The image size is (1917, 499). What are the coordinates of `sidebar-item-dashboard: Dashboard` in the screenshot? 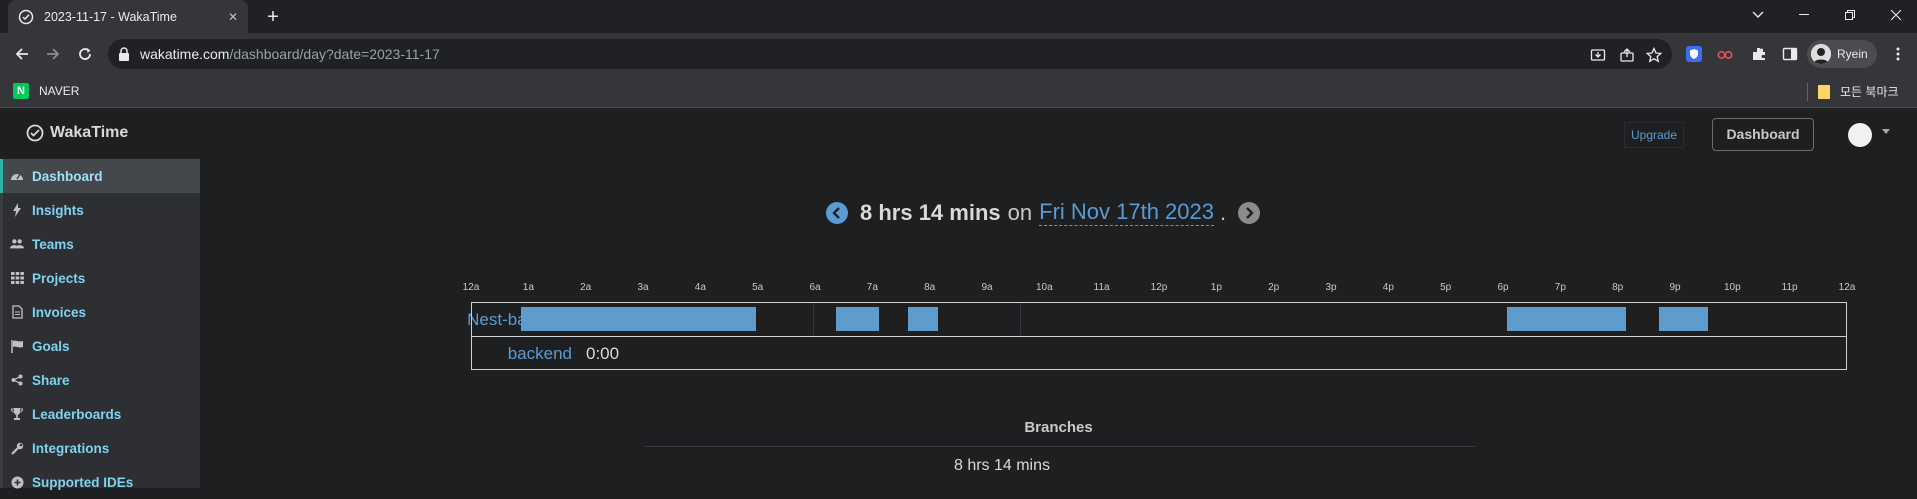 It's located at (100, 176).